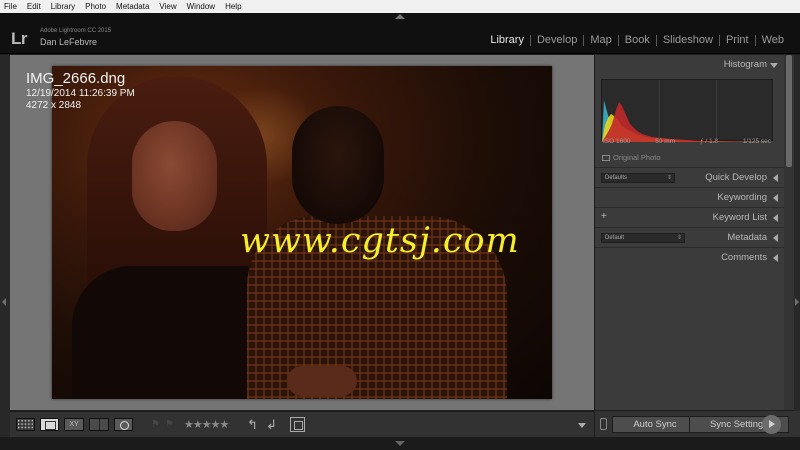  What do you see at coordinates (297, 424) in the screenshot?
I see `crop-overlay-icon` at bounding box center [297, 424].